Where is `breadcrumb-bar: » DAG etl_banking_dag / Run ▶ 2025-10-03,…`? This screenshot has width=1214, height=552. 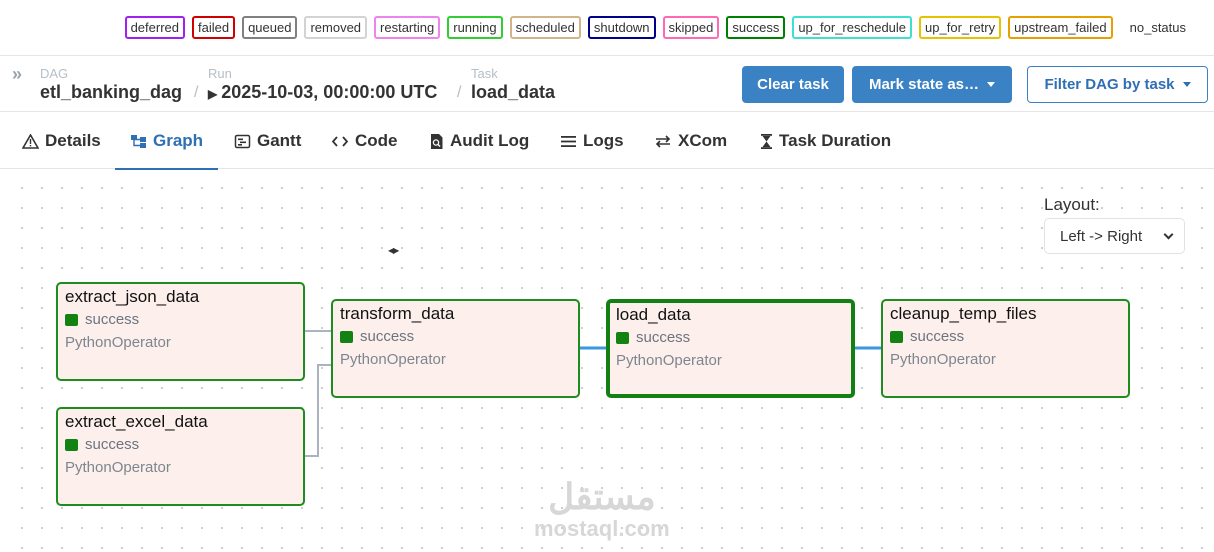 breadcrumb-bar: » DAG etl_banking_dag / Run ▶ 2025-10-03,… is located at coordinates (607, 85).